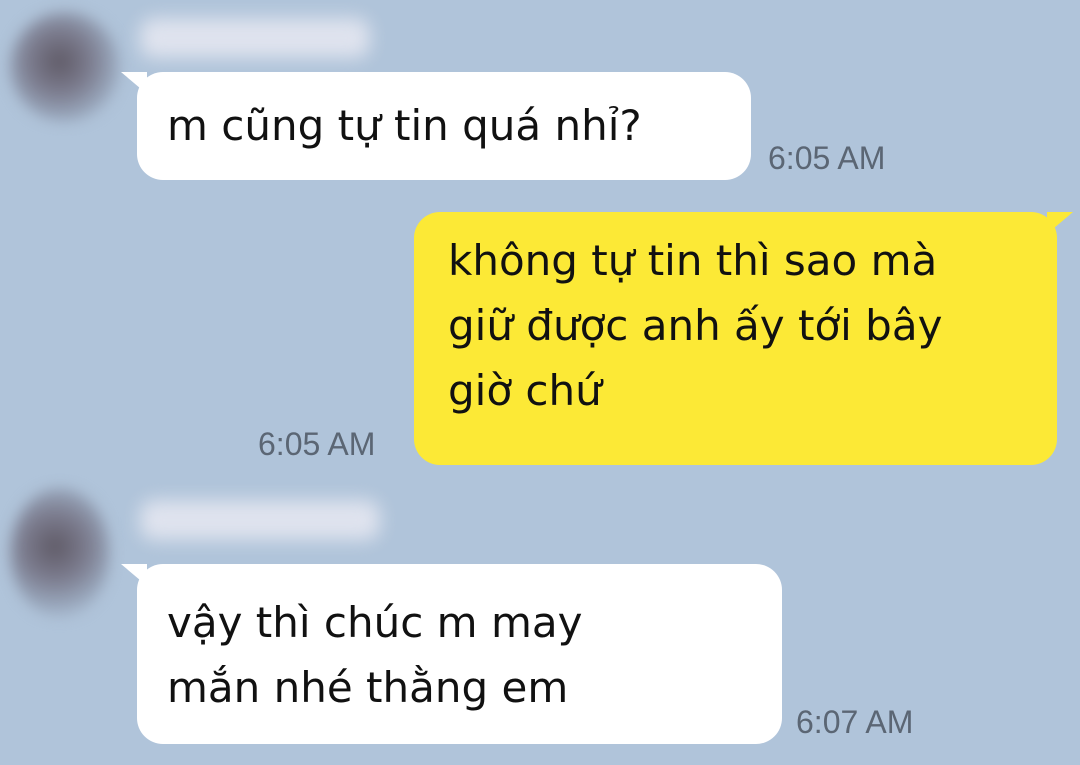 This screenshot has width=1080, height=765. What do you see at coordinates (375, 655) in the screenshot?
I see `message-text: vậy thì chúc m may mắn nhé thằng em` at bounding box center [375, 655].